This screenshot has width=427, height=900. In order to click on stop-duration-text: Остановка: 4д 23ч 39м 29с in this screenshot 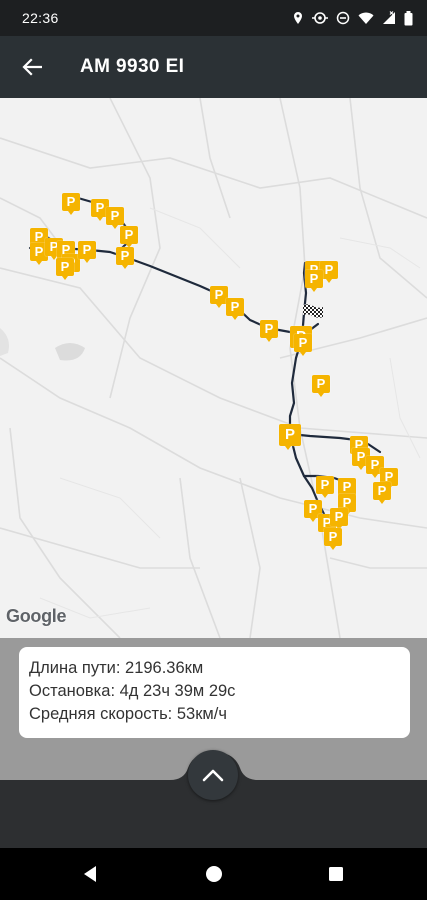, I will do `click(132, 691)`.